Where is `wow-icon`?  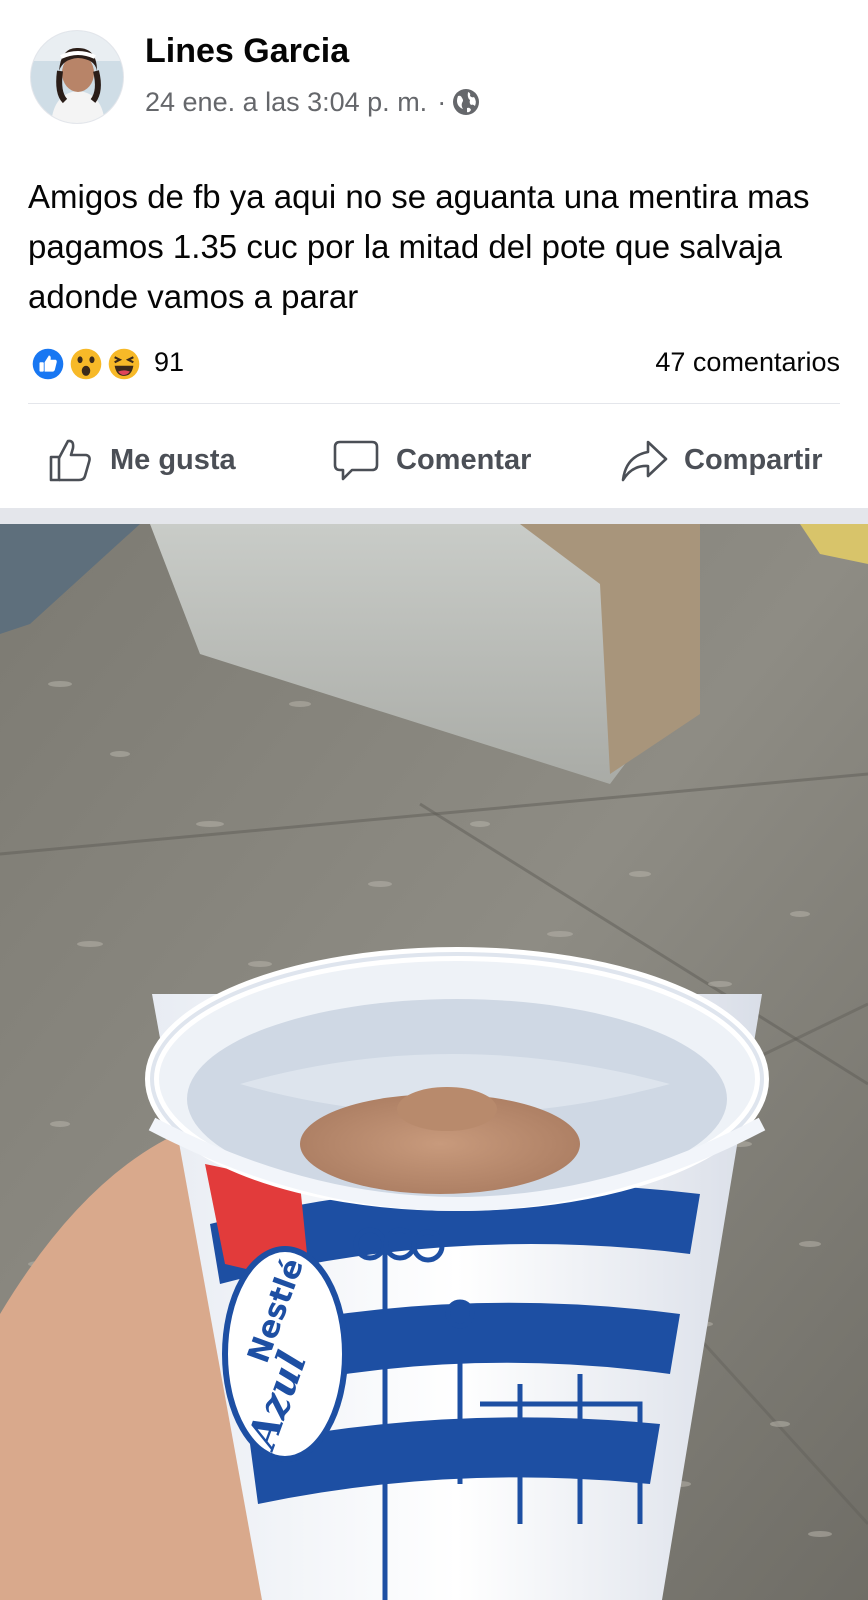
wow-icon is located at coordinates (86, 364).